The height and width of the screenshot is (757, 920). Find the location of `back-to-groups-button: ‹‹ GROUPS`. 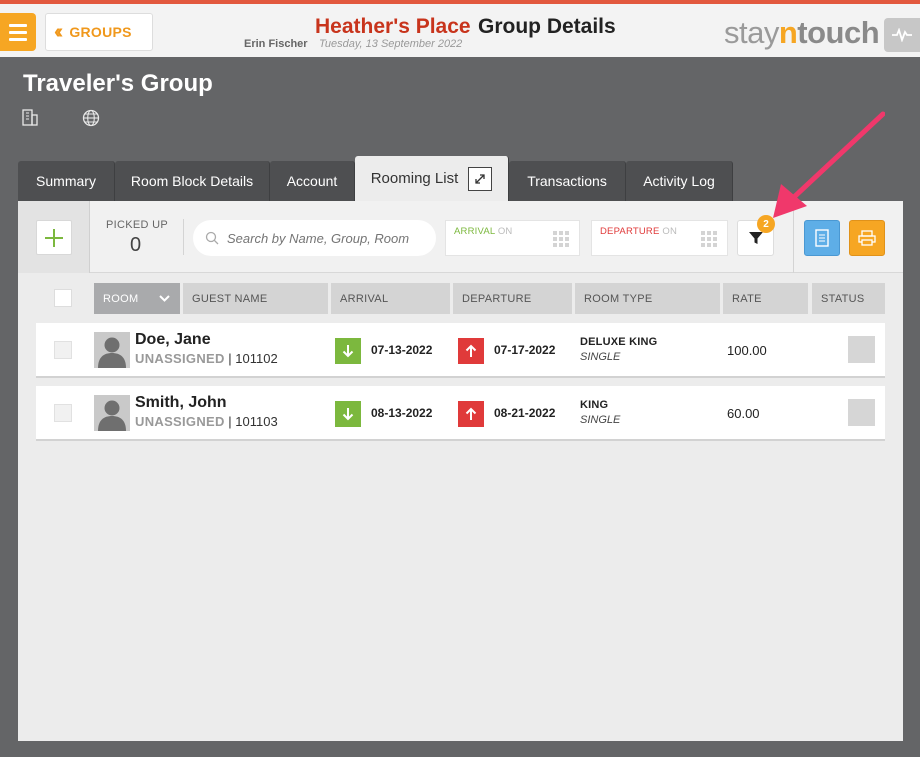

back-to-groups-button: ‹‹ GROUPS is located at coordinates (99, 32).